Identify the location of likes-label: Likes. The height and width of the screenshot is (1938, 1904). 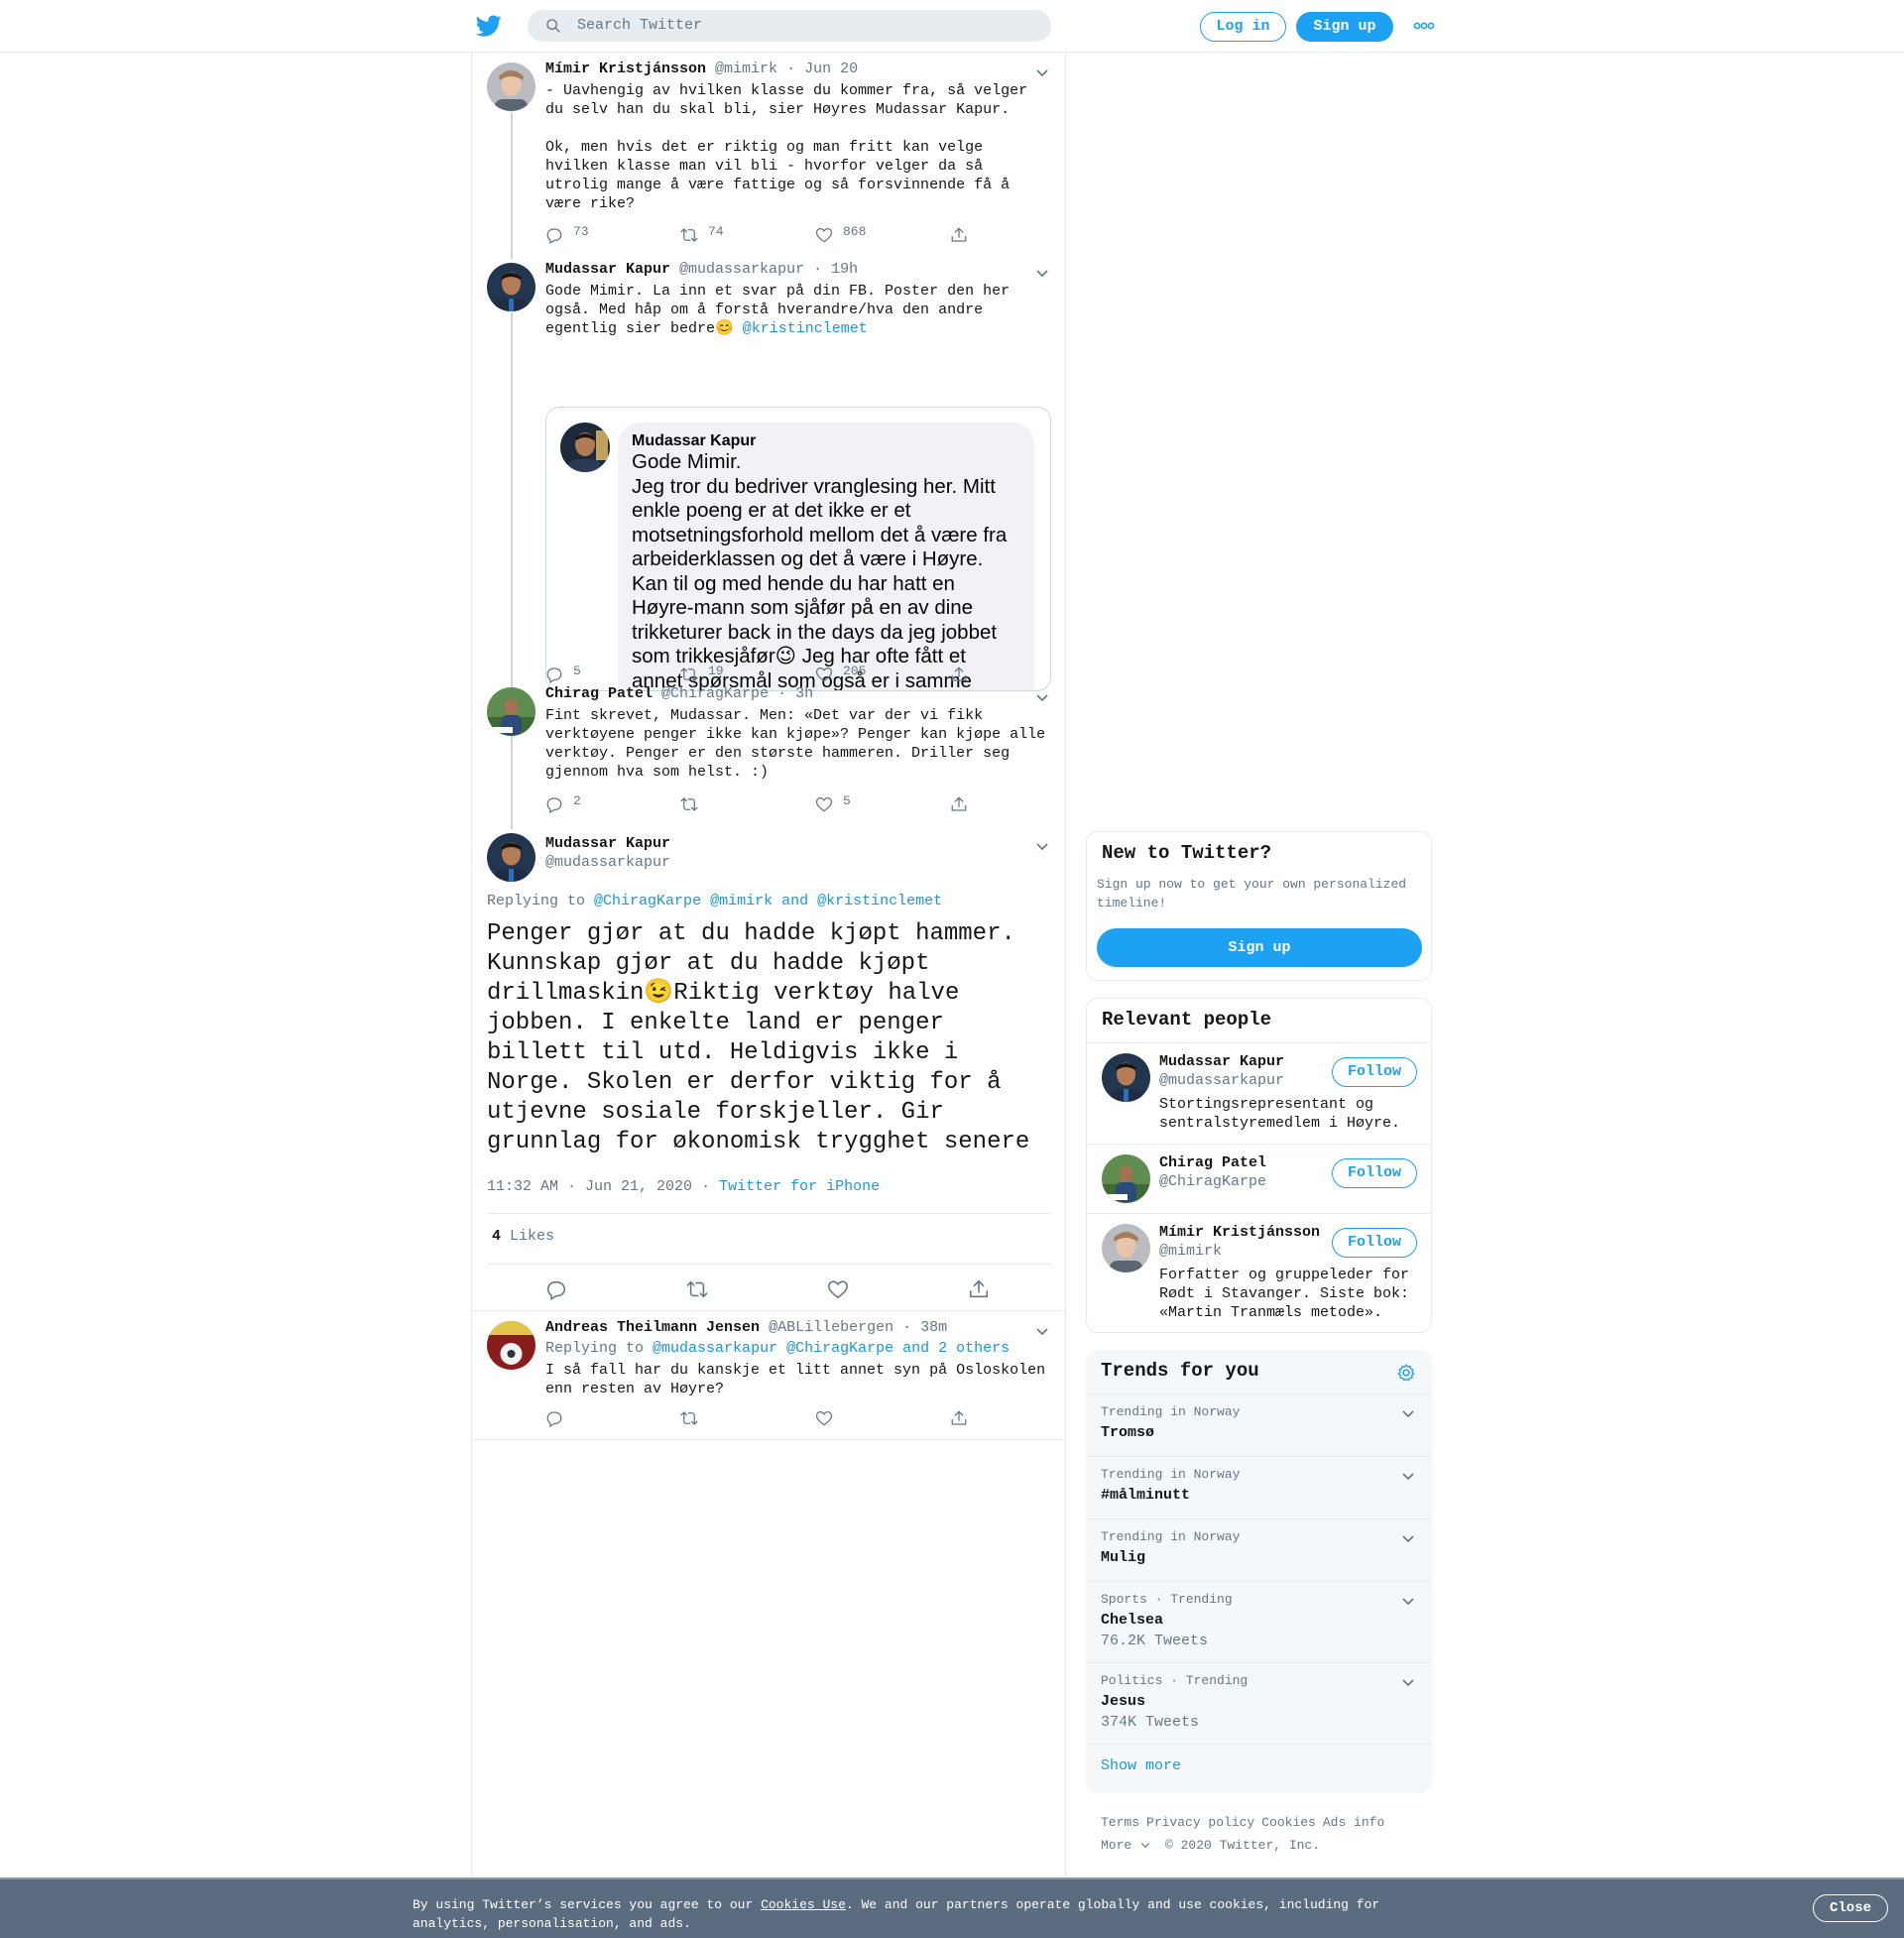
(532, 1236).